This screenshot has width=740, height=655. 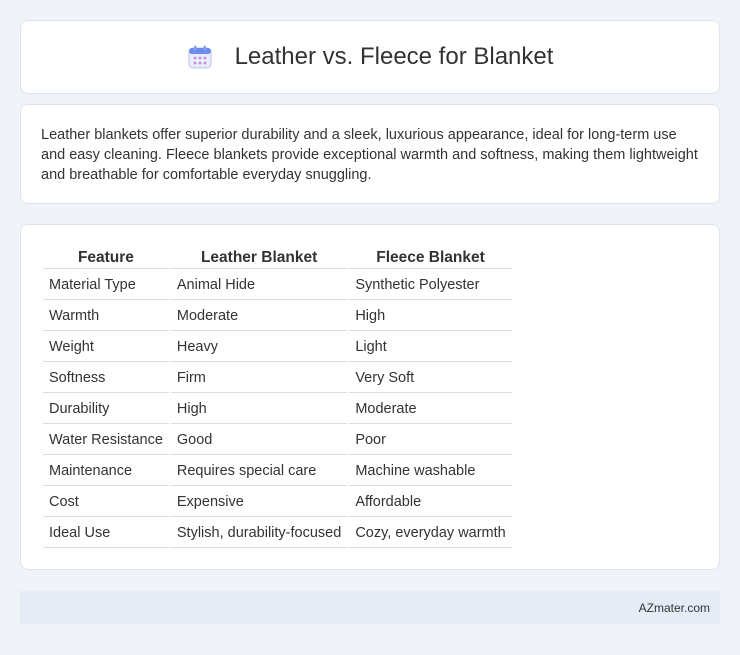 What do you see at coordinates (674, 607) in the screenshot?
I see `footer-site: AZmater.com` at bounding box center [674, 607].